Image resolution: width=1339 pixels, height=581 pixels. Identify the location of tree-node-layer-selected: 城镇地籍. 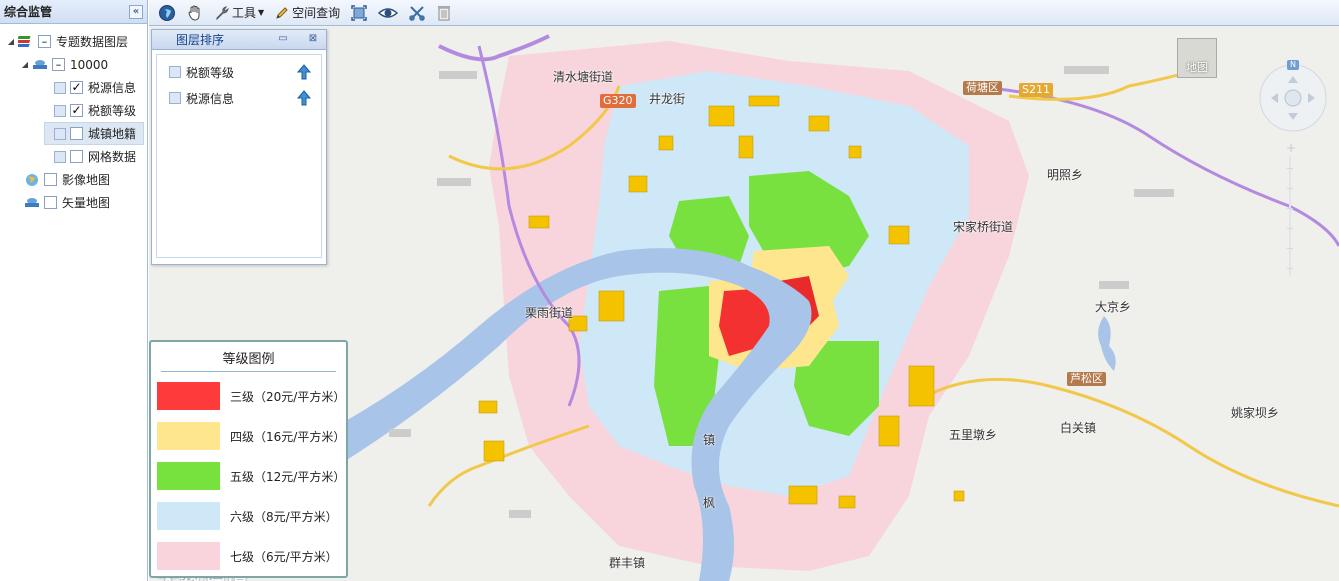
(94, 133).